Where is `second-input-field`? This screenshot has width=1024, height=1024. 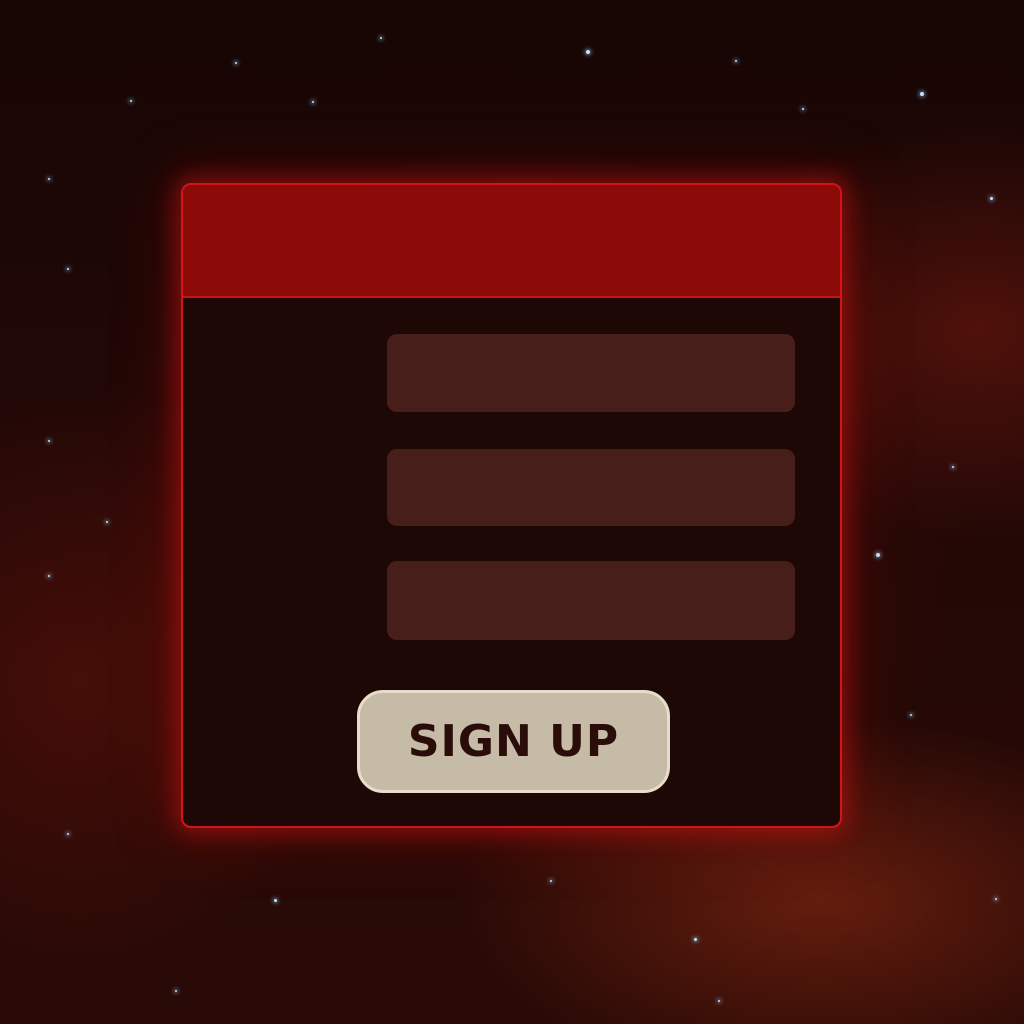
second-input-field is located at coordinates (591, 487).